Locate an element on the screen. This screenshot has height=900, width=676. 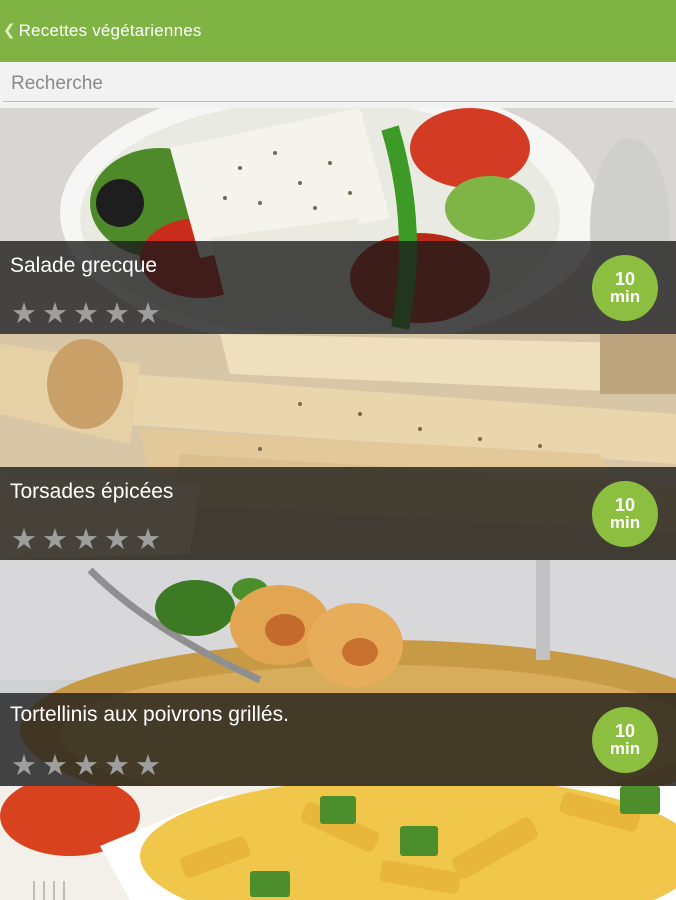
recipe-title: Salade grecque is located at coordinates (84, 265).